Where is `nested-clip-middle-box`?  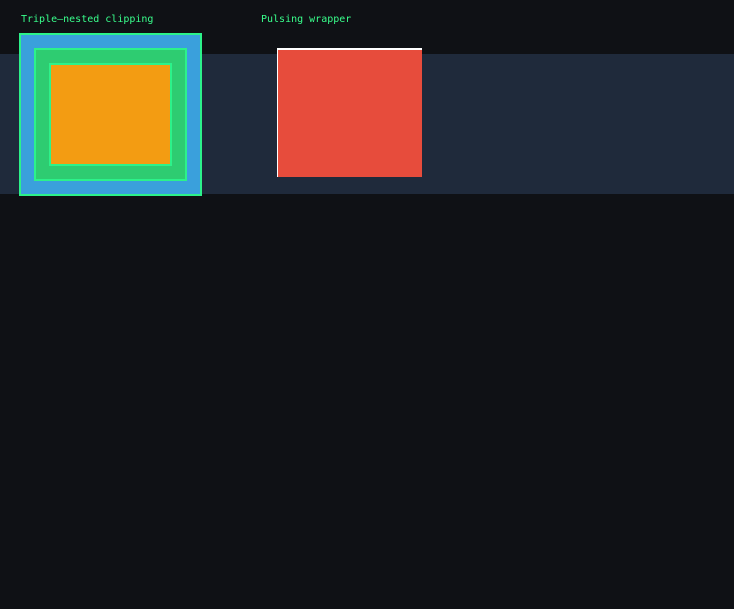
nested-clip-middle-box is located at coordinates (110, 114).